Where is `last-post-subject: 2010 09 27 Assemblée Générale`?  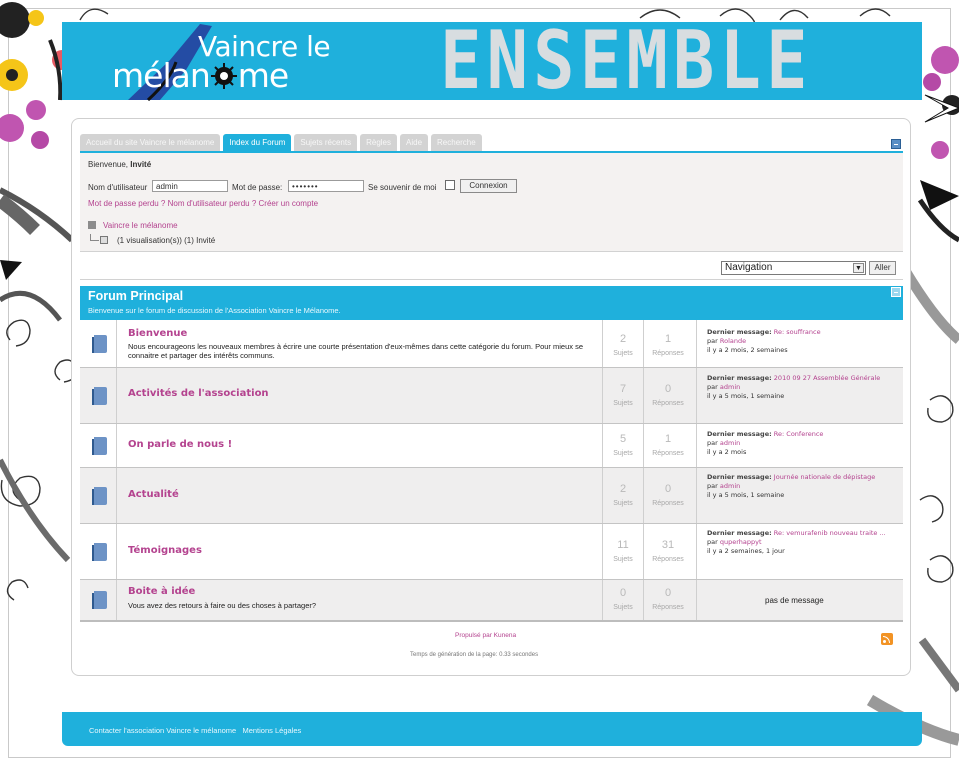 last-post-subject: 2010 09 27 Assemblée Générale is located at coordinates (827, 378).